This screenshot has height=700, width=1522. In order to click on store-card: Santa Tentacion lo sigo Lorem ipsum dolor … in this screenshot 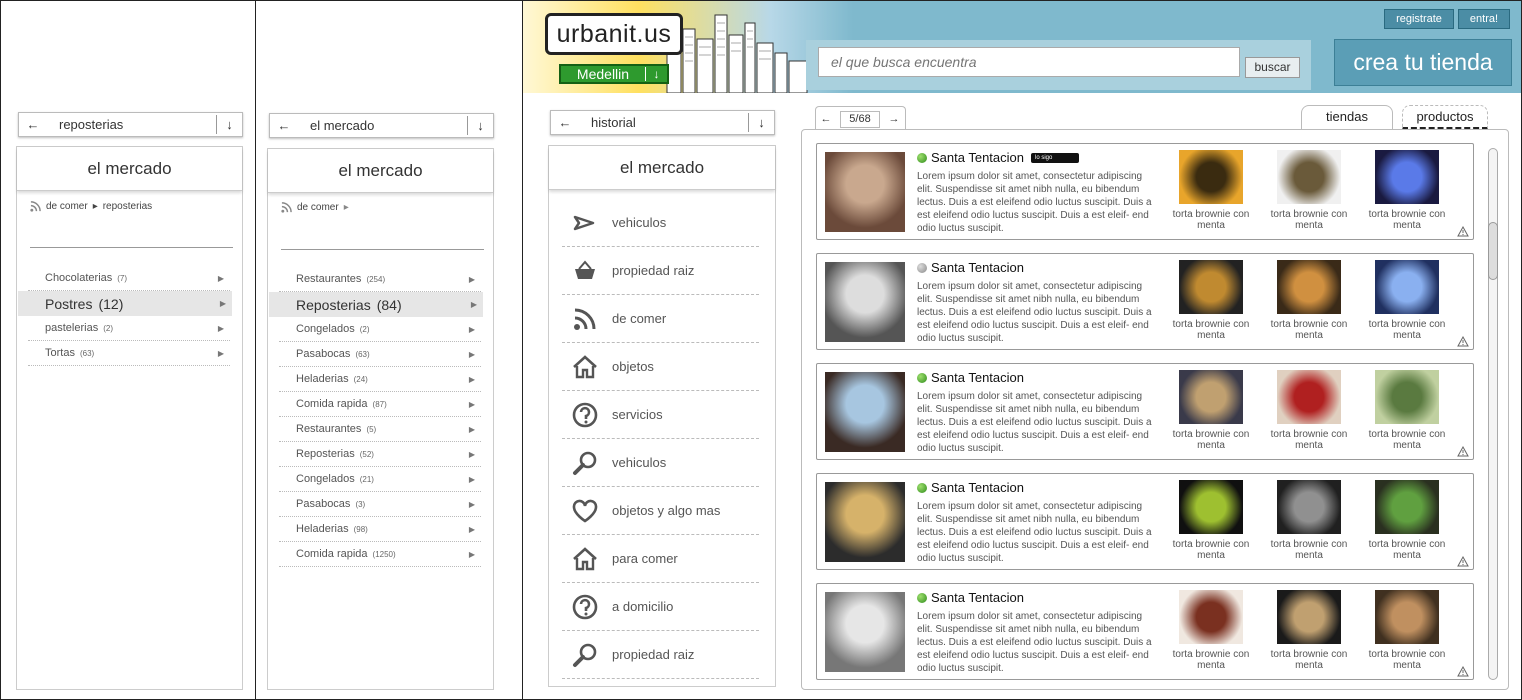, I will do `click(1145, 191)`.